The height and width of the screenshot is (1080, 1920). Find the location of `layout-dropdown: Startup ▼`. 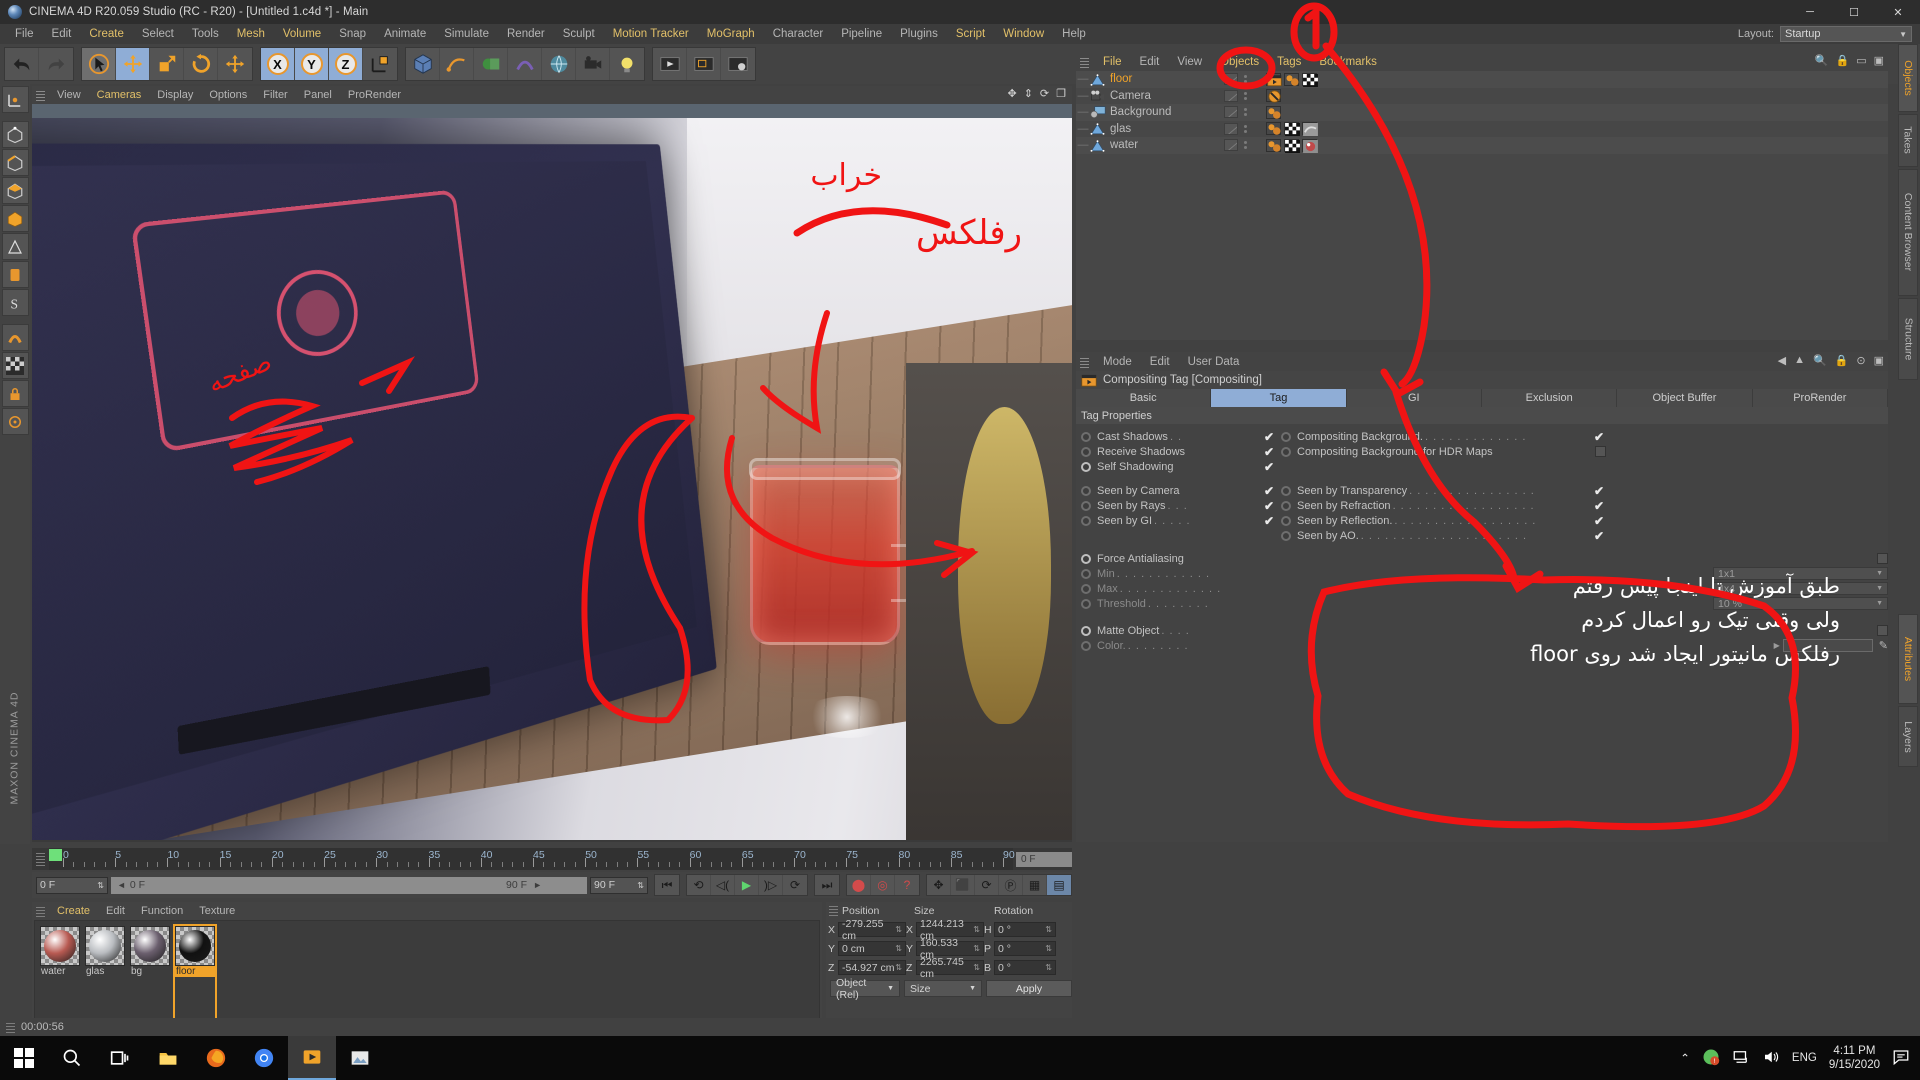

layout-dropdown: Startup ▼ is located at coordinates (1846, 34).